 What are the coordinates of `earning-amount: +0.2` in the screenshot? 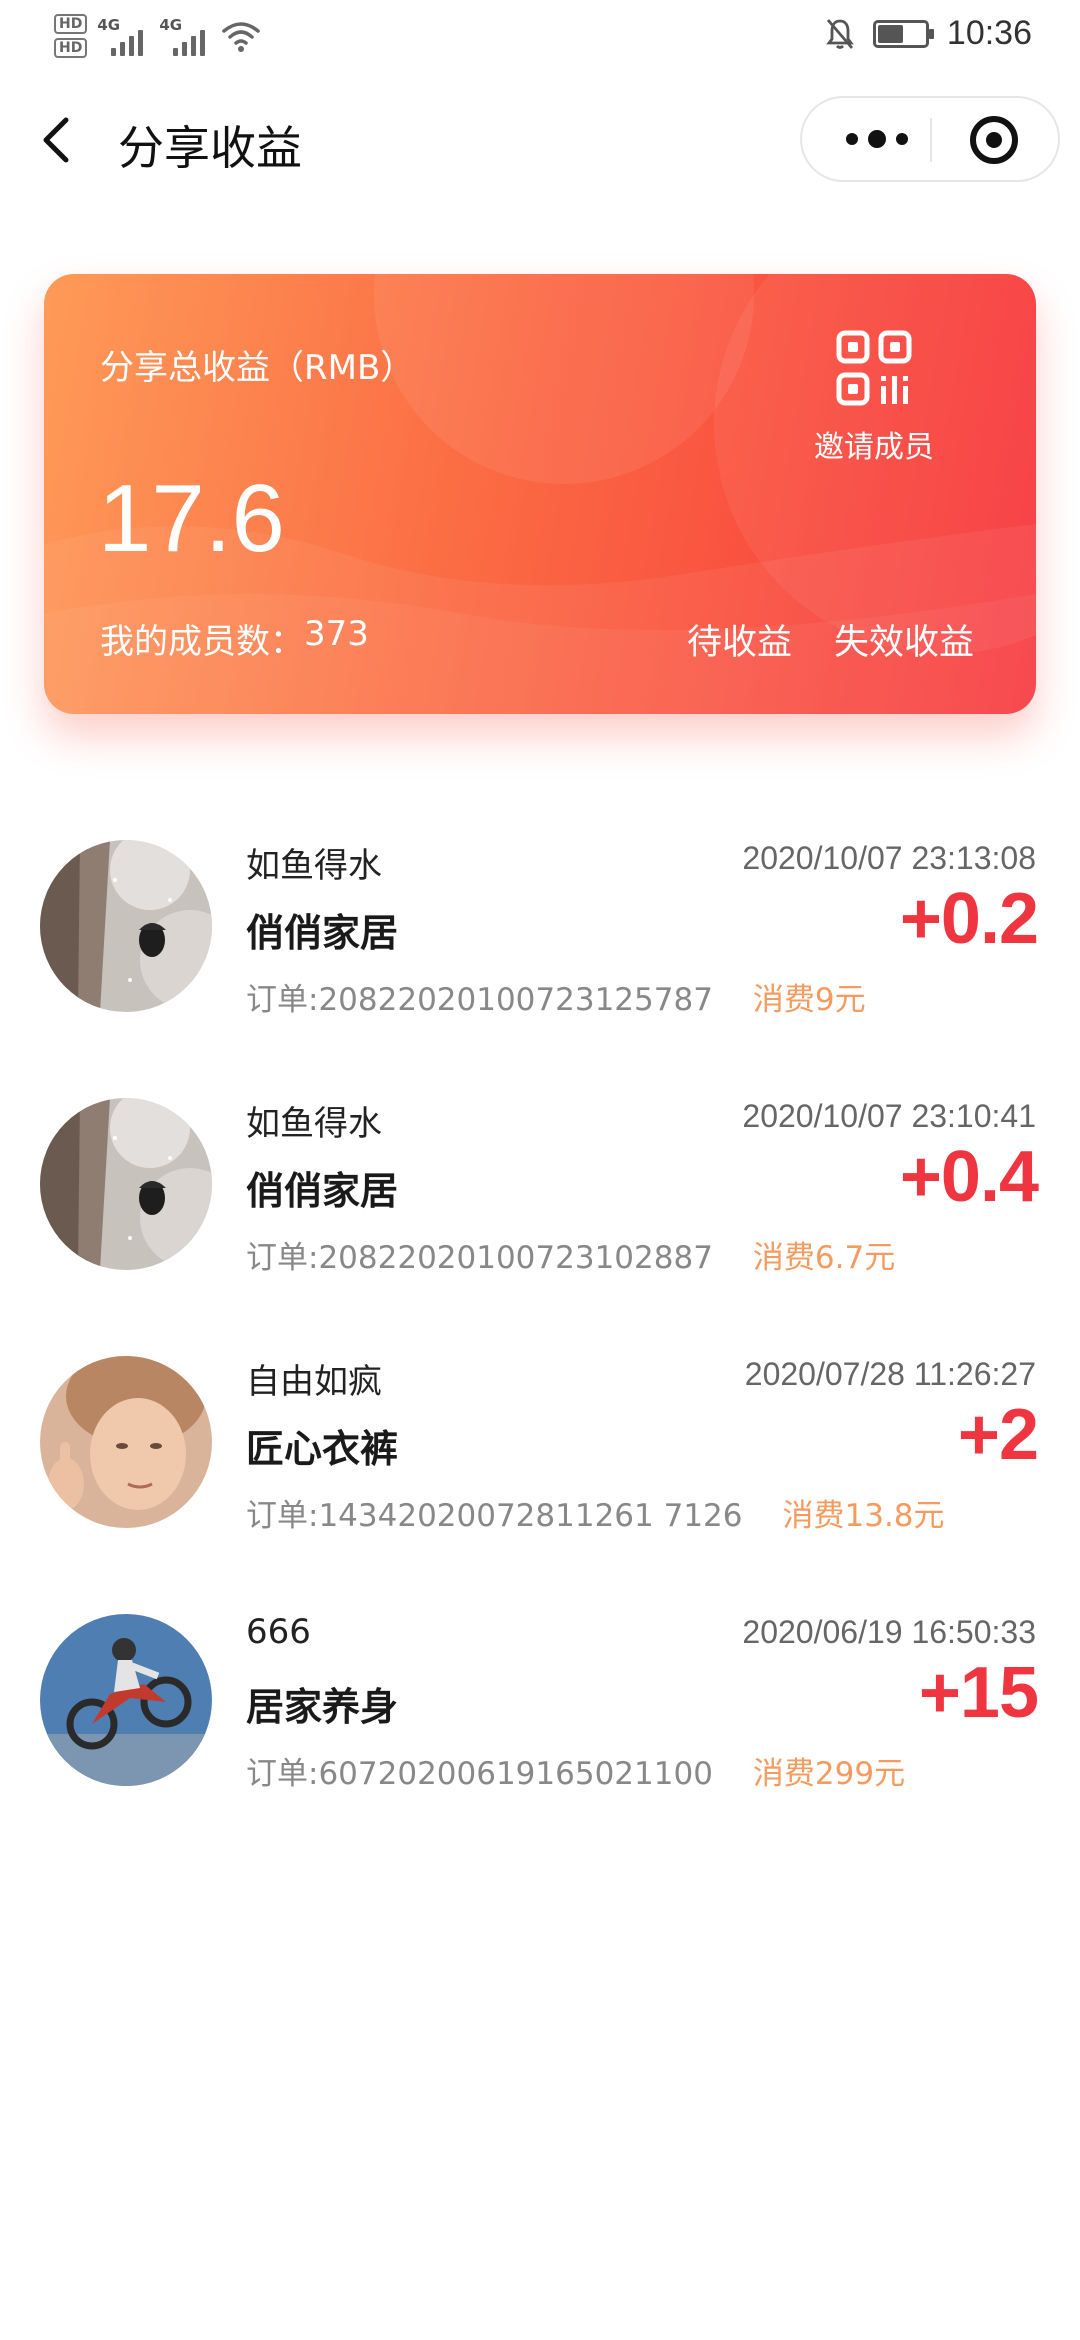 It's located at (969, 919).